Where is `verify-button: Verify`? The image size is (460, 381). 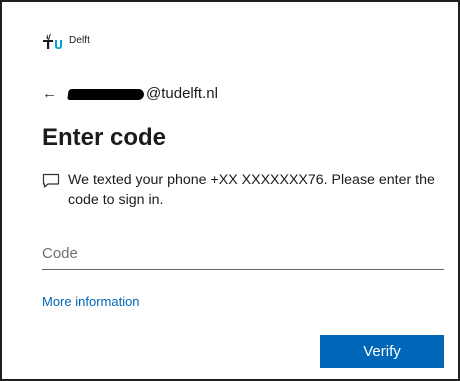
verify-button: Verify is located at coordinates (382, 351).